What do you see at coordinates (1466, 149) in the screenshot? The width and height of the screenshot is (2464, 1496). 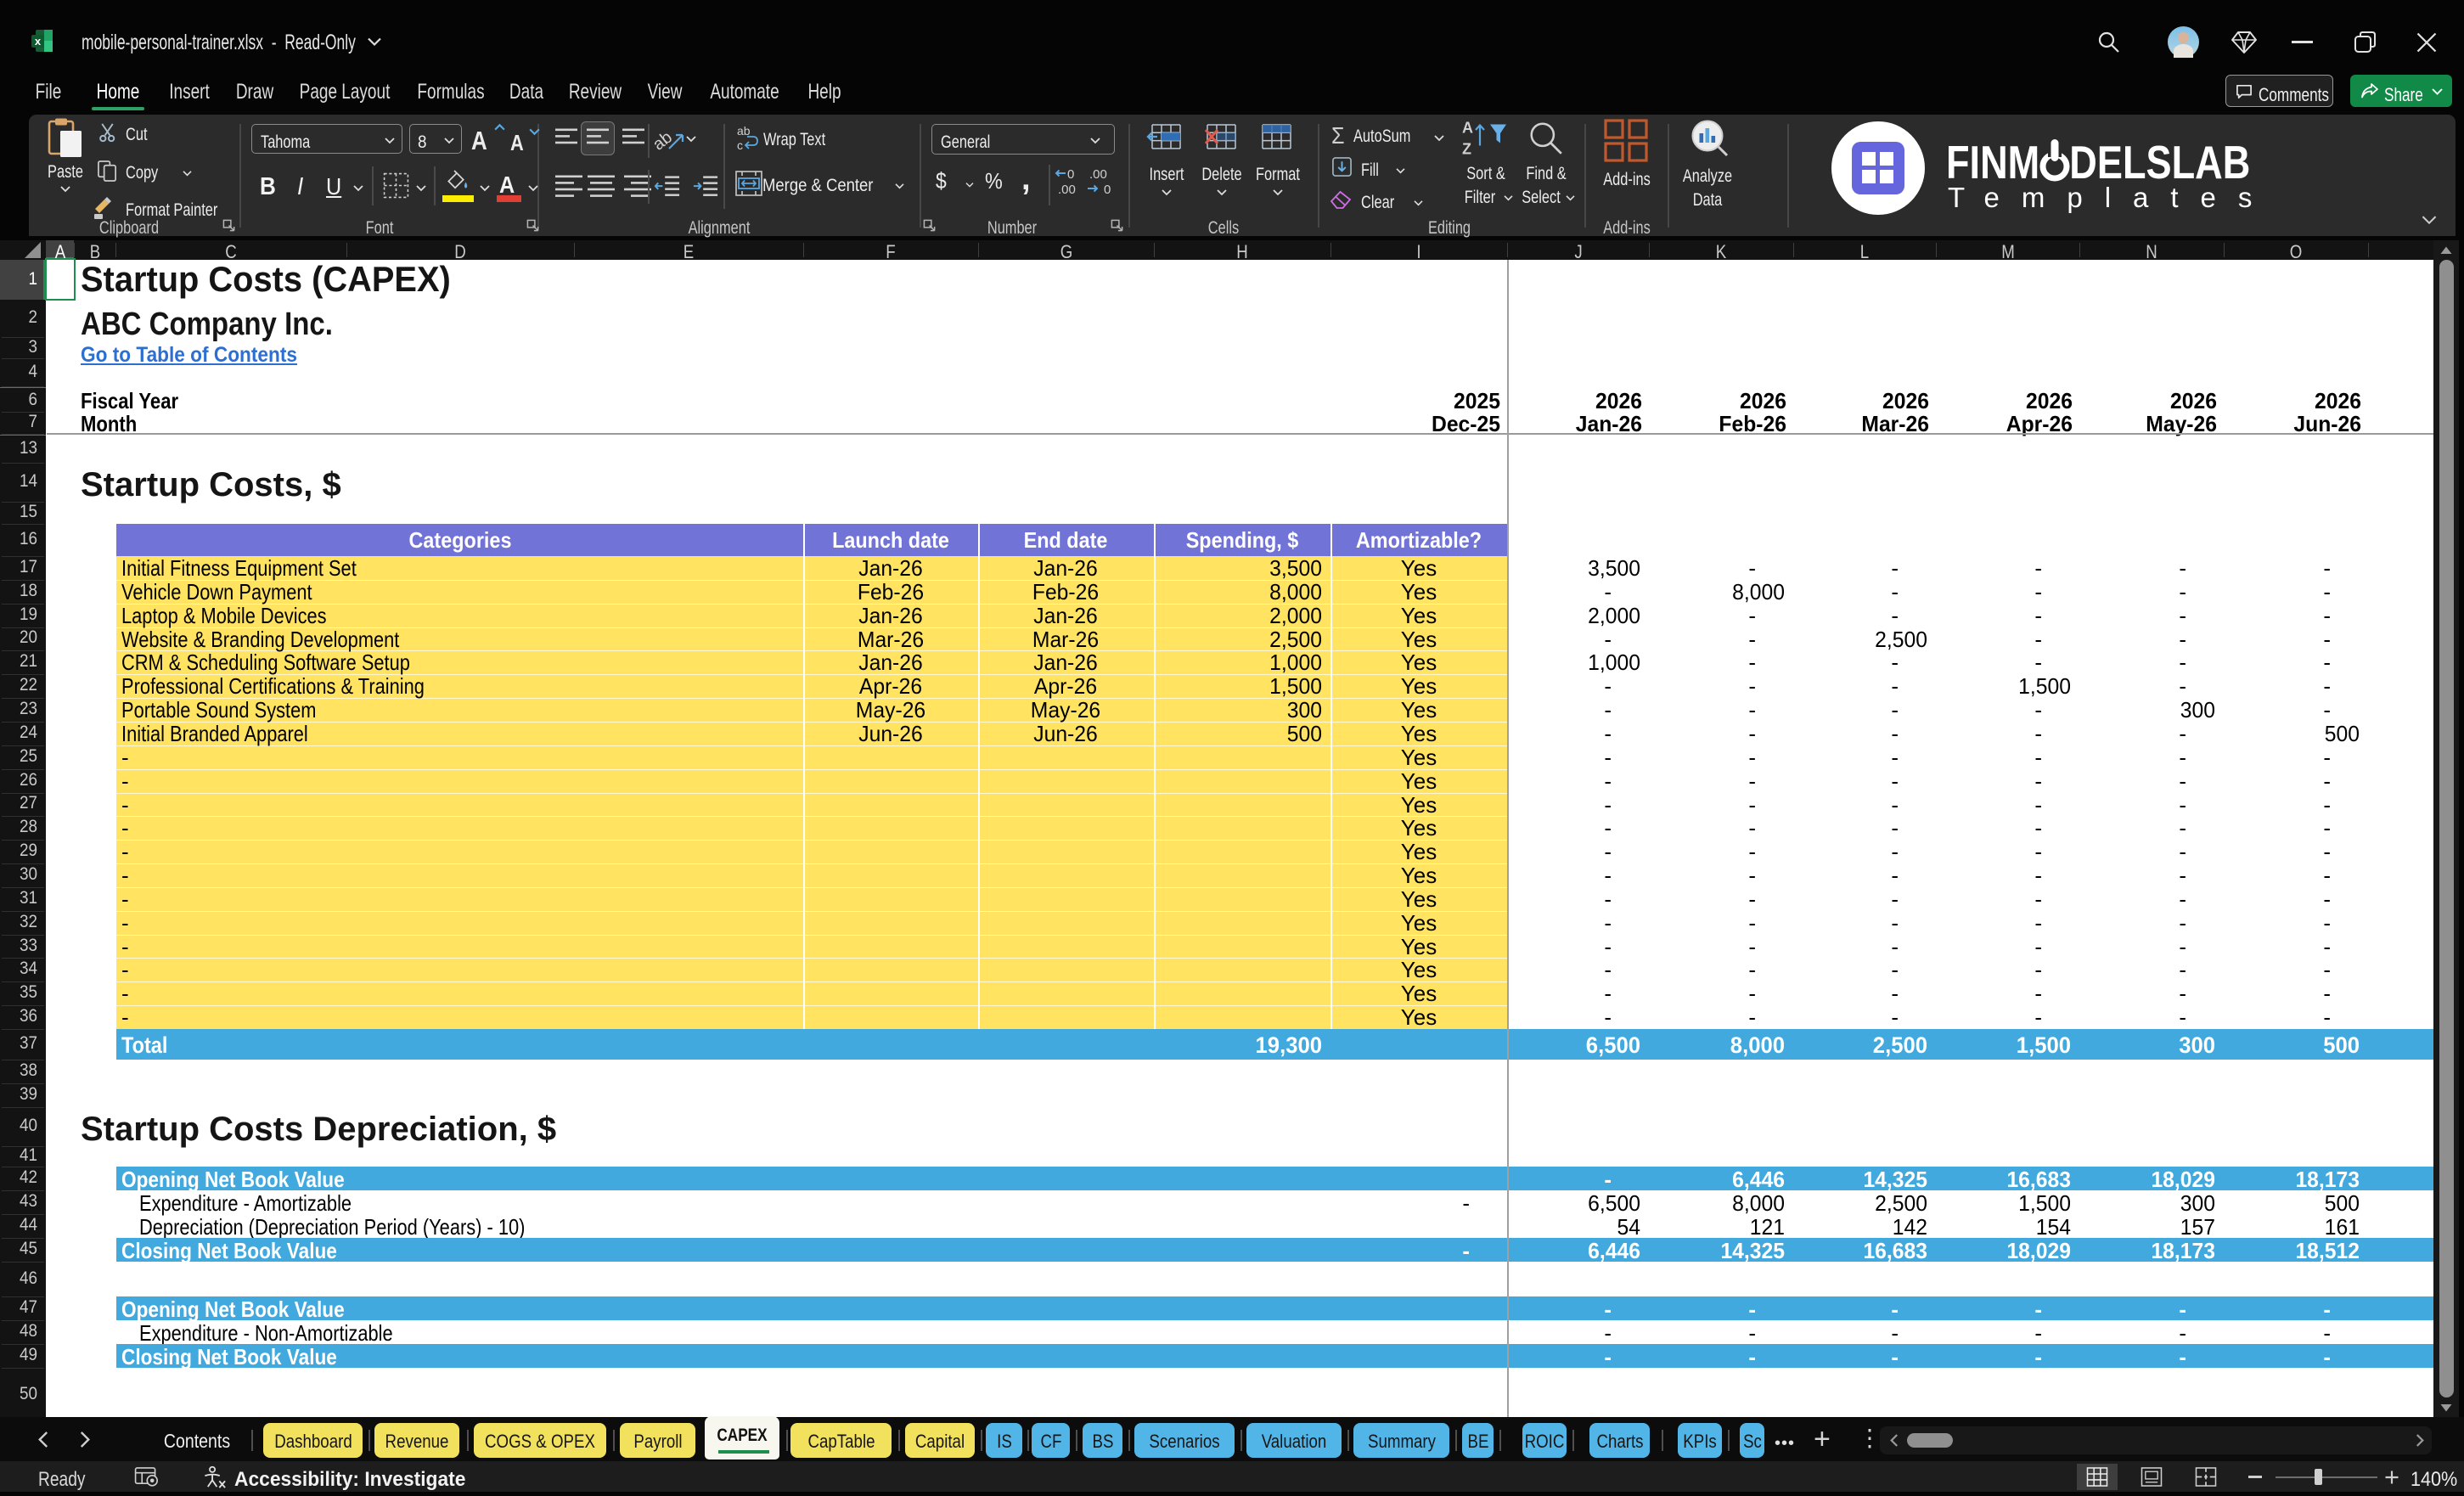 I see `svg-text: Z` at bounding box center [1466, 149].